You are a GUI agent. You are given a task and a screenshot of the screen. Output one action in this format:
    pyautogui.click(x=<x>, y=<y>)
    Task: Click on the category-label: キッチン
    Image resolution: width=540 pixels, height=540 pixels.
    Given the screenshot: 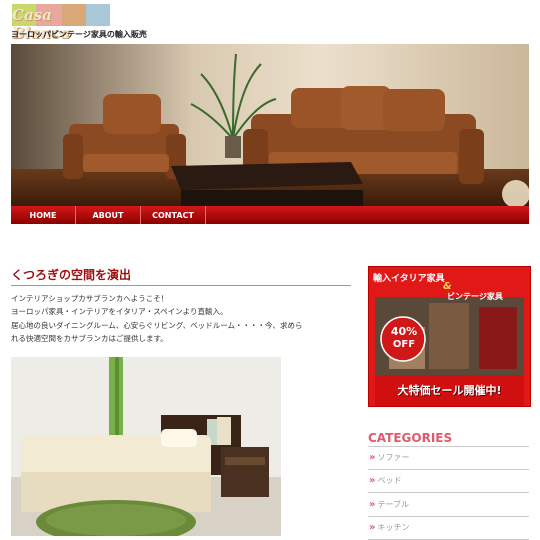 What is the action you would take?
    pyautogui.click(x=393, y=527)
    